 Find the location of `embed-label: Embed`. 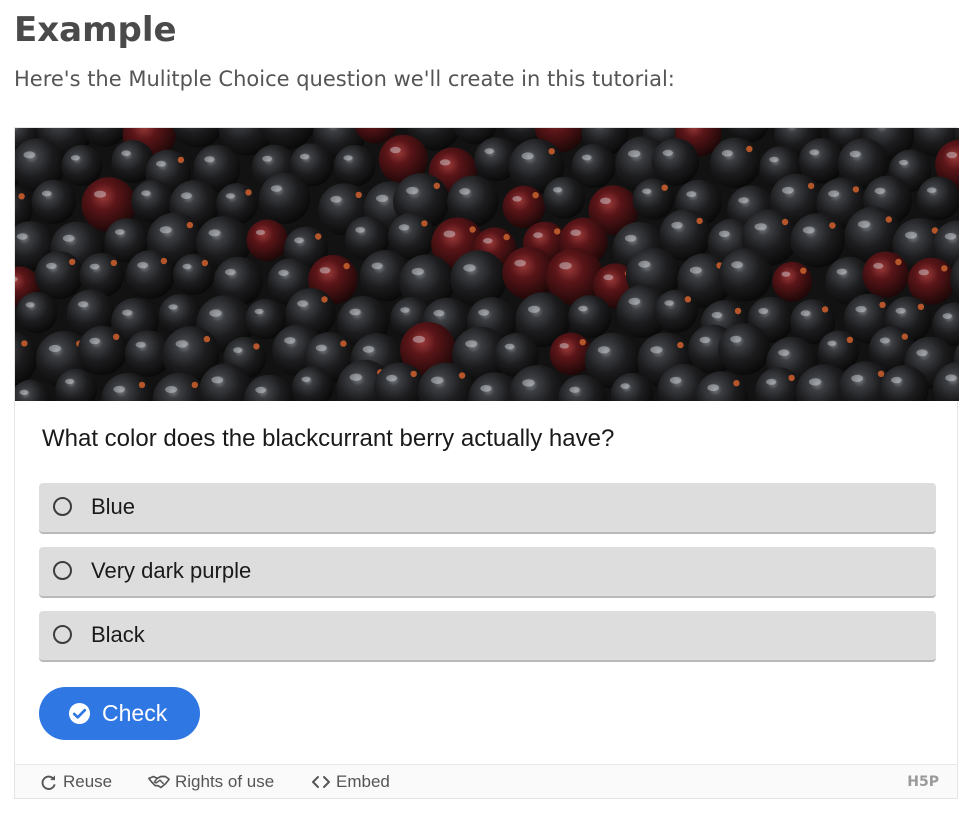

embed-label: Embed is located at coordinates (363, 781).